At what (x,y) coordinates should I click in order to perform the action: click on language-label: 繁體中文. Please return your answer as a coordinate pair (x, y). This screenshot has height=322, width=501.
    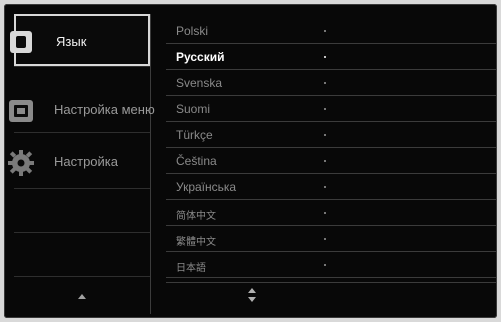
    Looking at the image, I should click on (196, 242).